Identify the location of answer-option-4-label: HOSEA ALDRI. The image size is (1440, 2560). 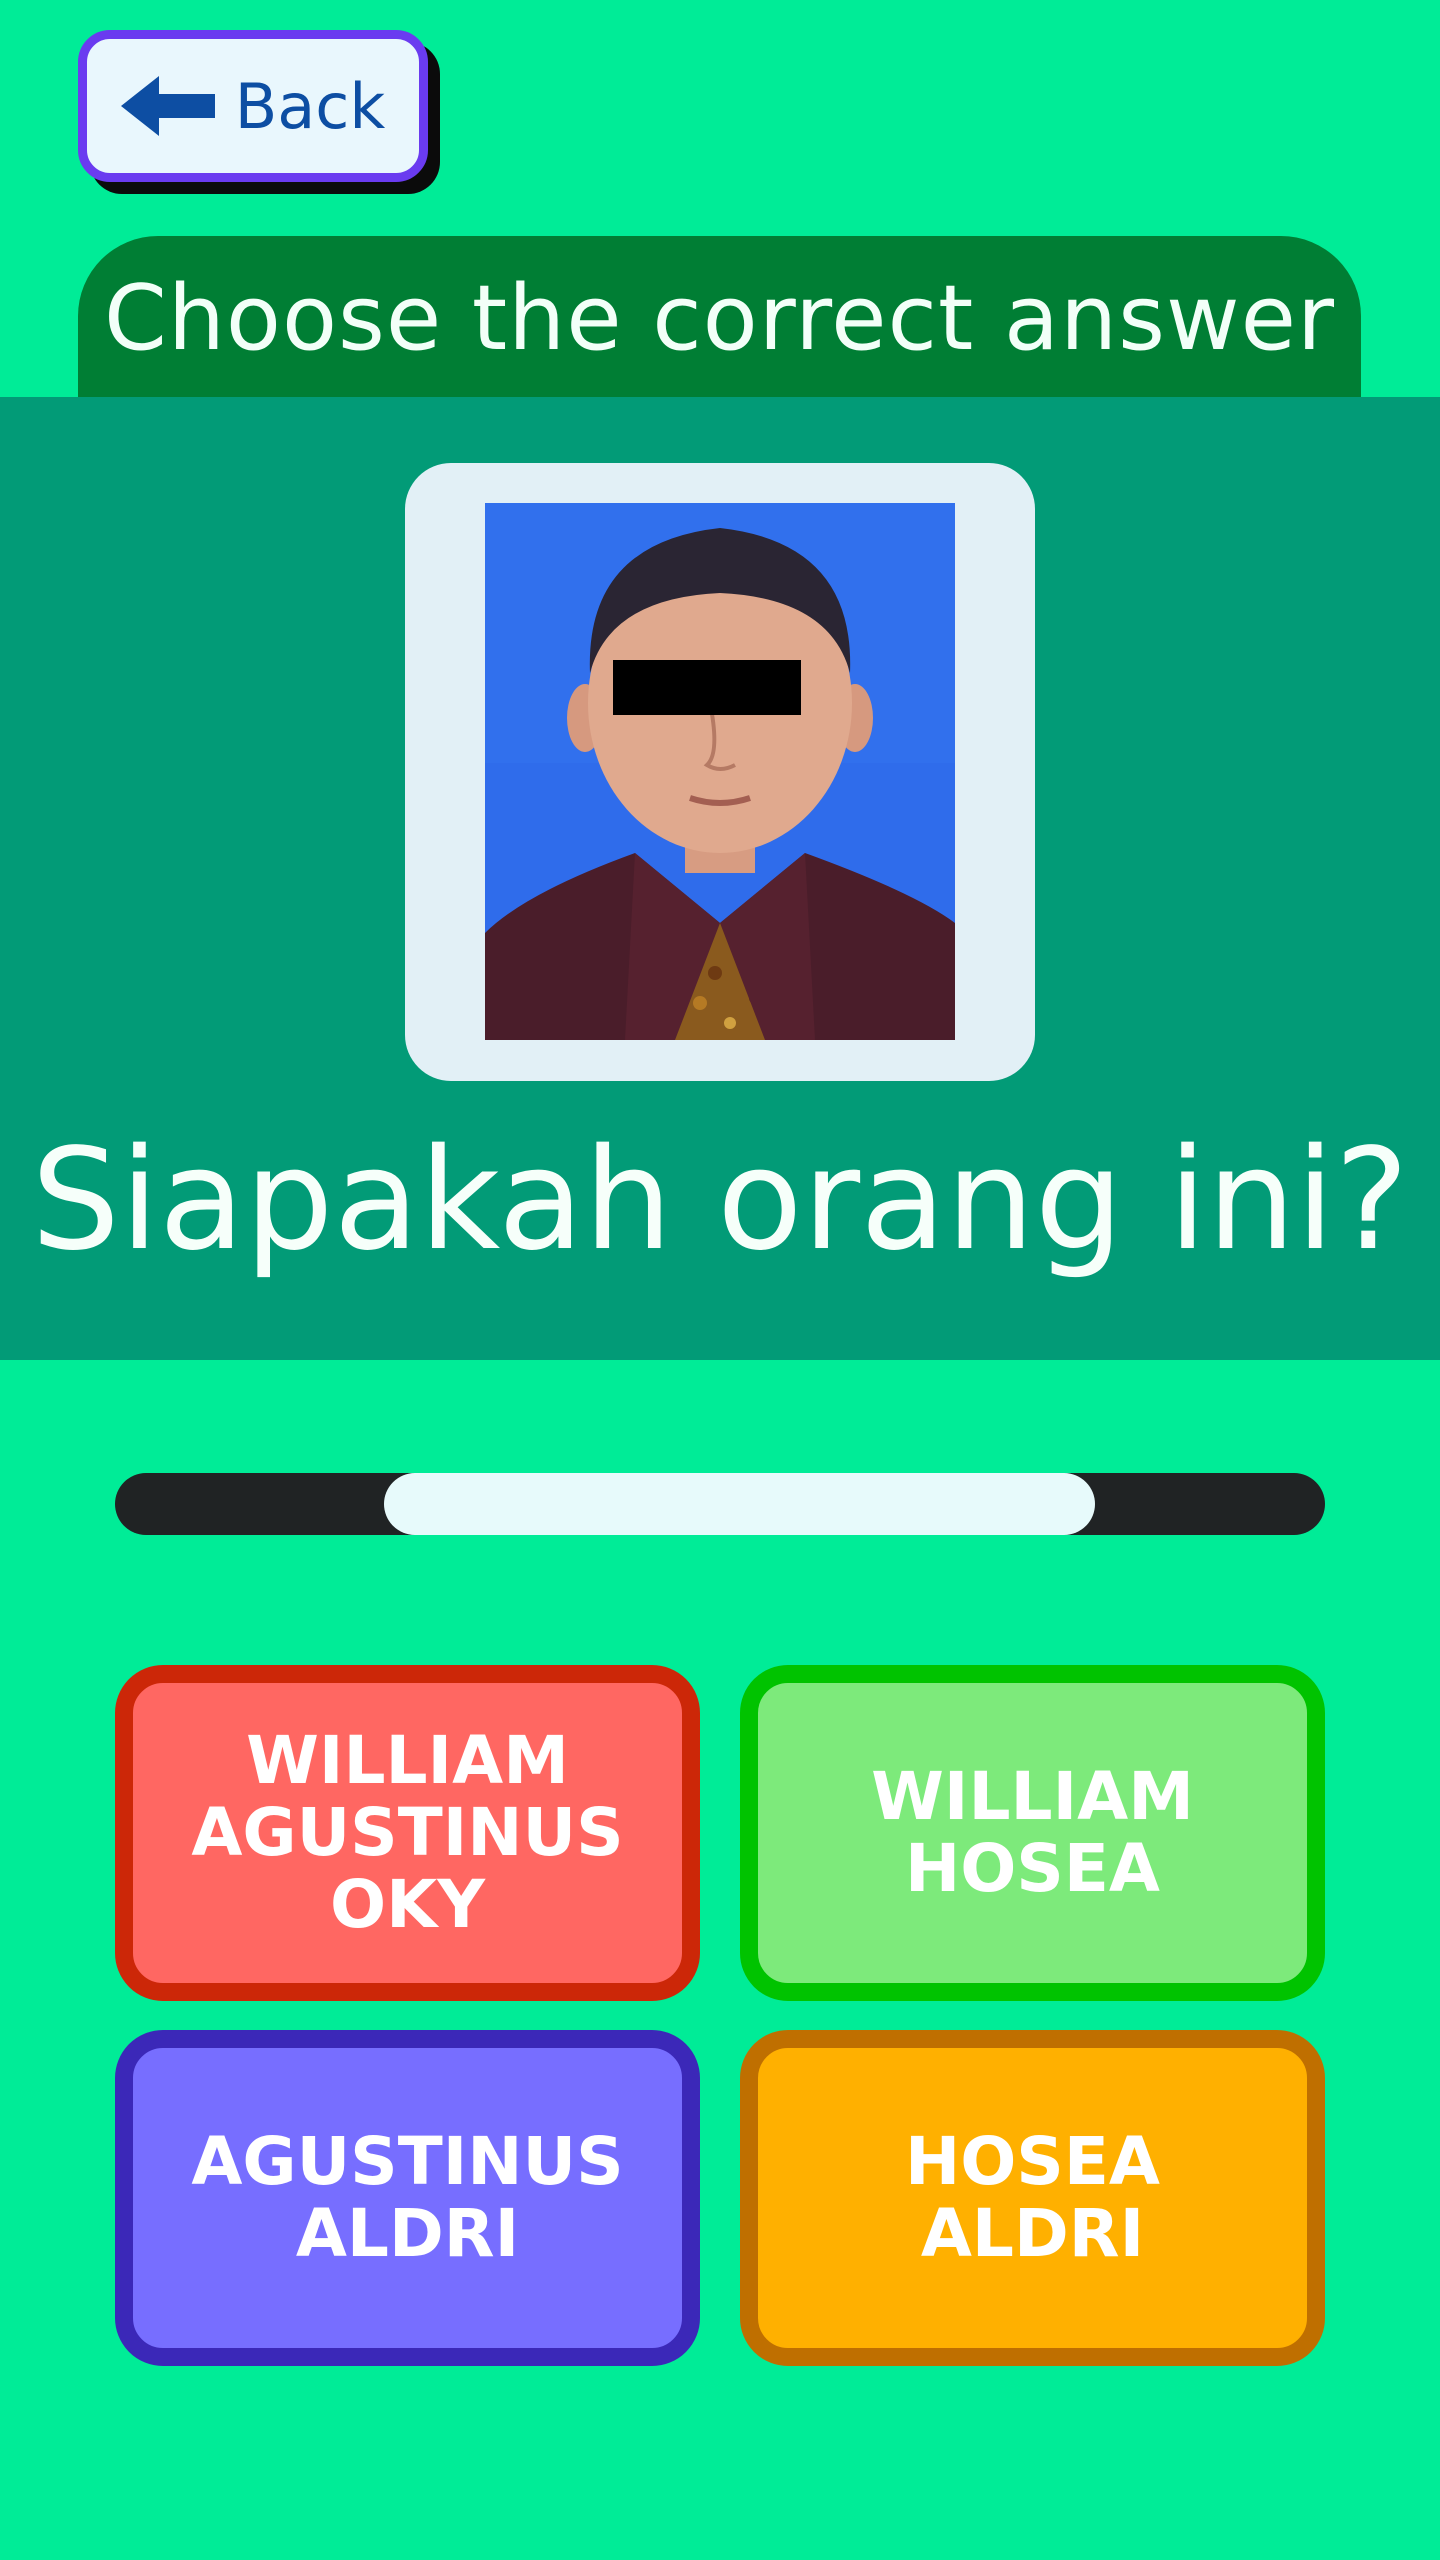
(1032, 2197).